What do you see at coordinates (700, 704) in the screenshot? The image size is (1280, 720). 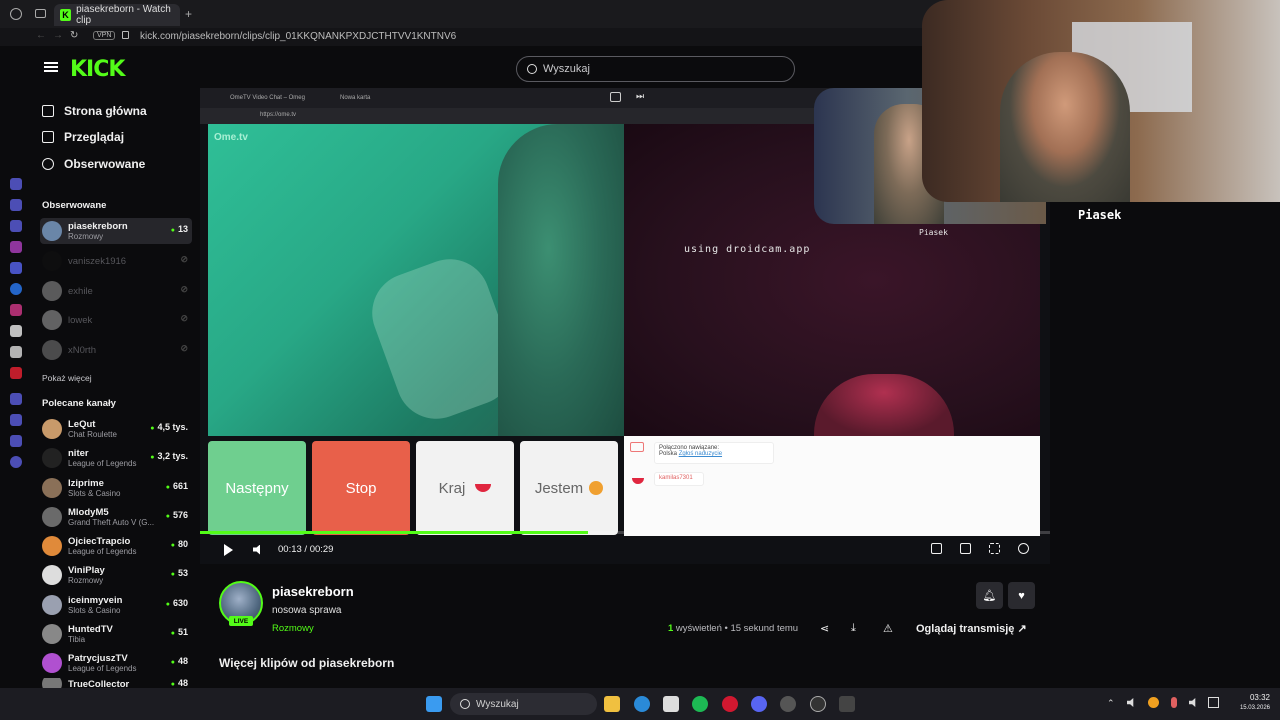 I see `spotify-icon` at bounding box center [700, 704].